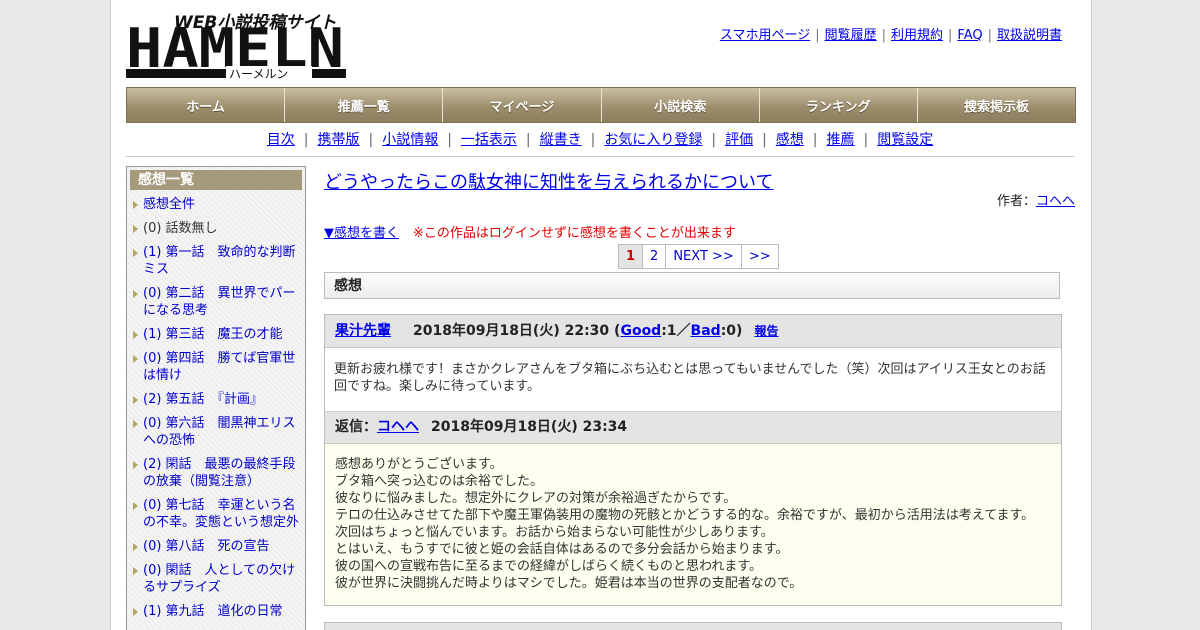 This screenshot has width=1200, height=630. I want to click on commenter-link: 果汁先輩, so click(363, 331).